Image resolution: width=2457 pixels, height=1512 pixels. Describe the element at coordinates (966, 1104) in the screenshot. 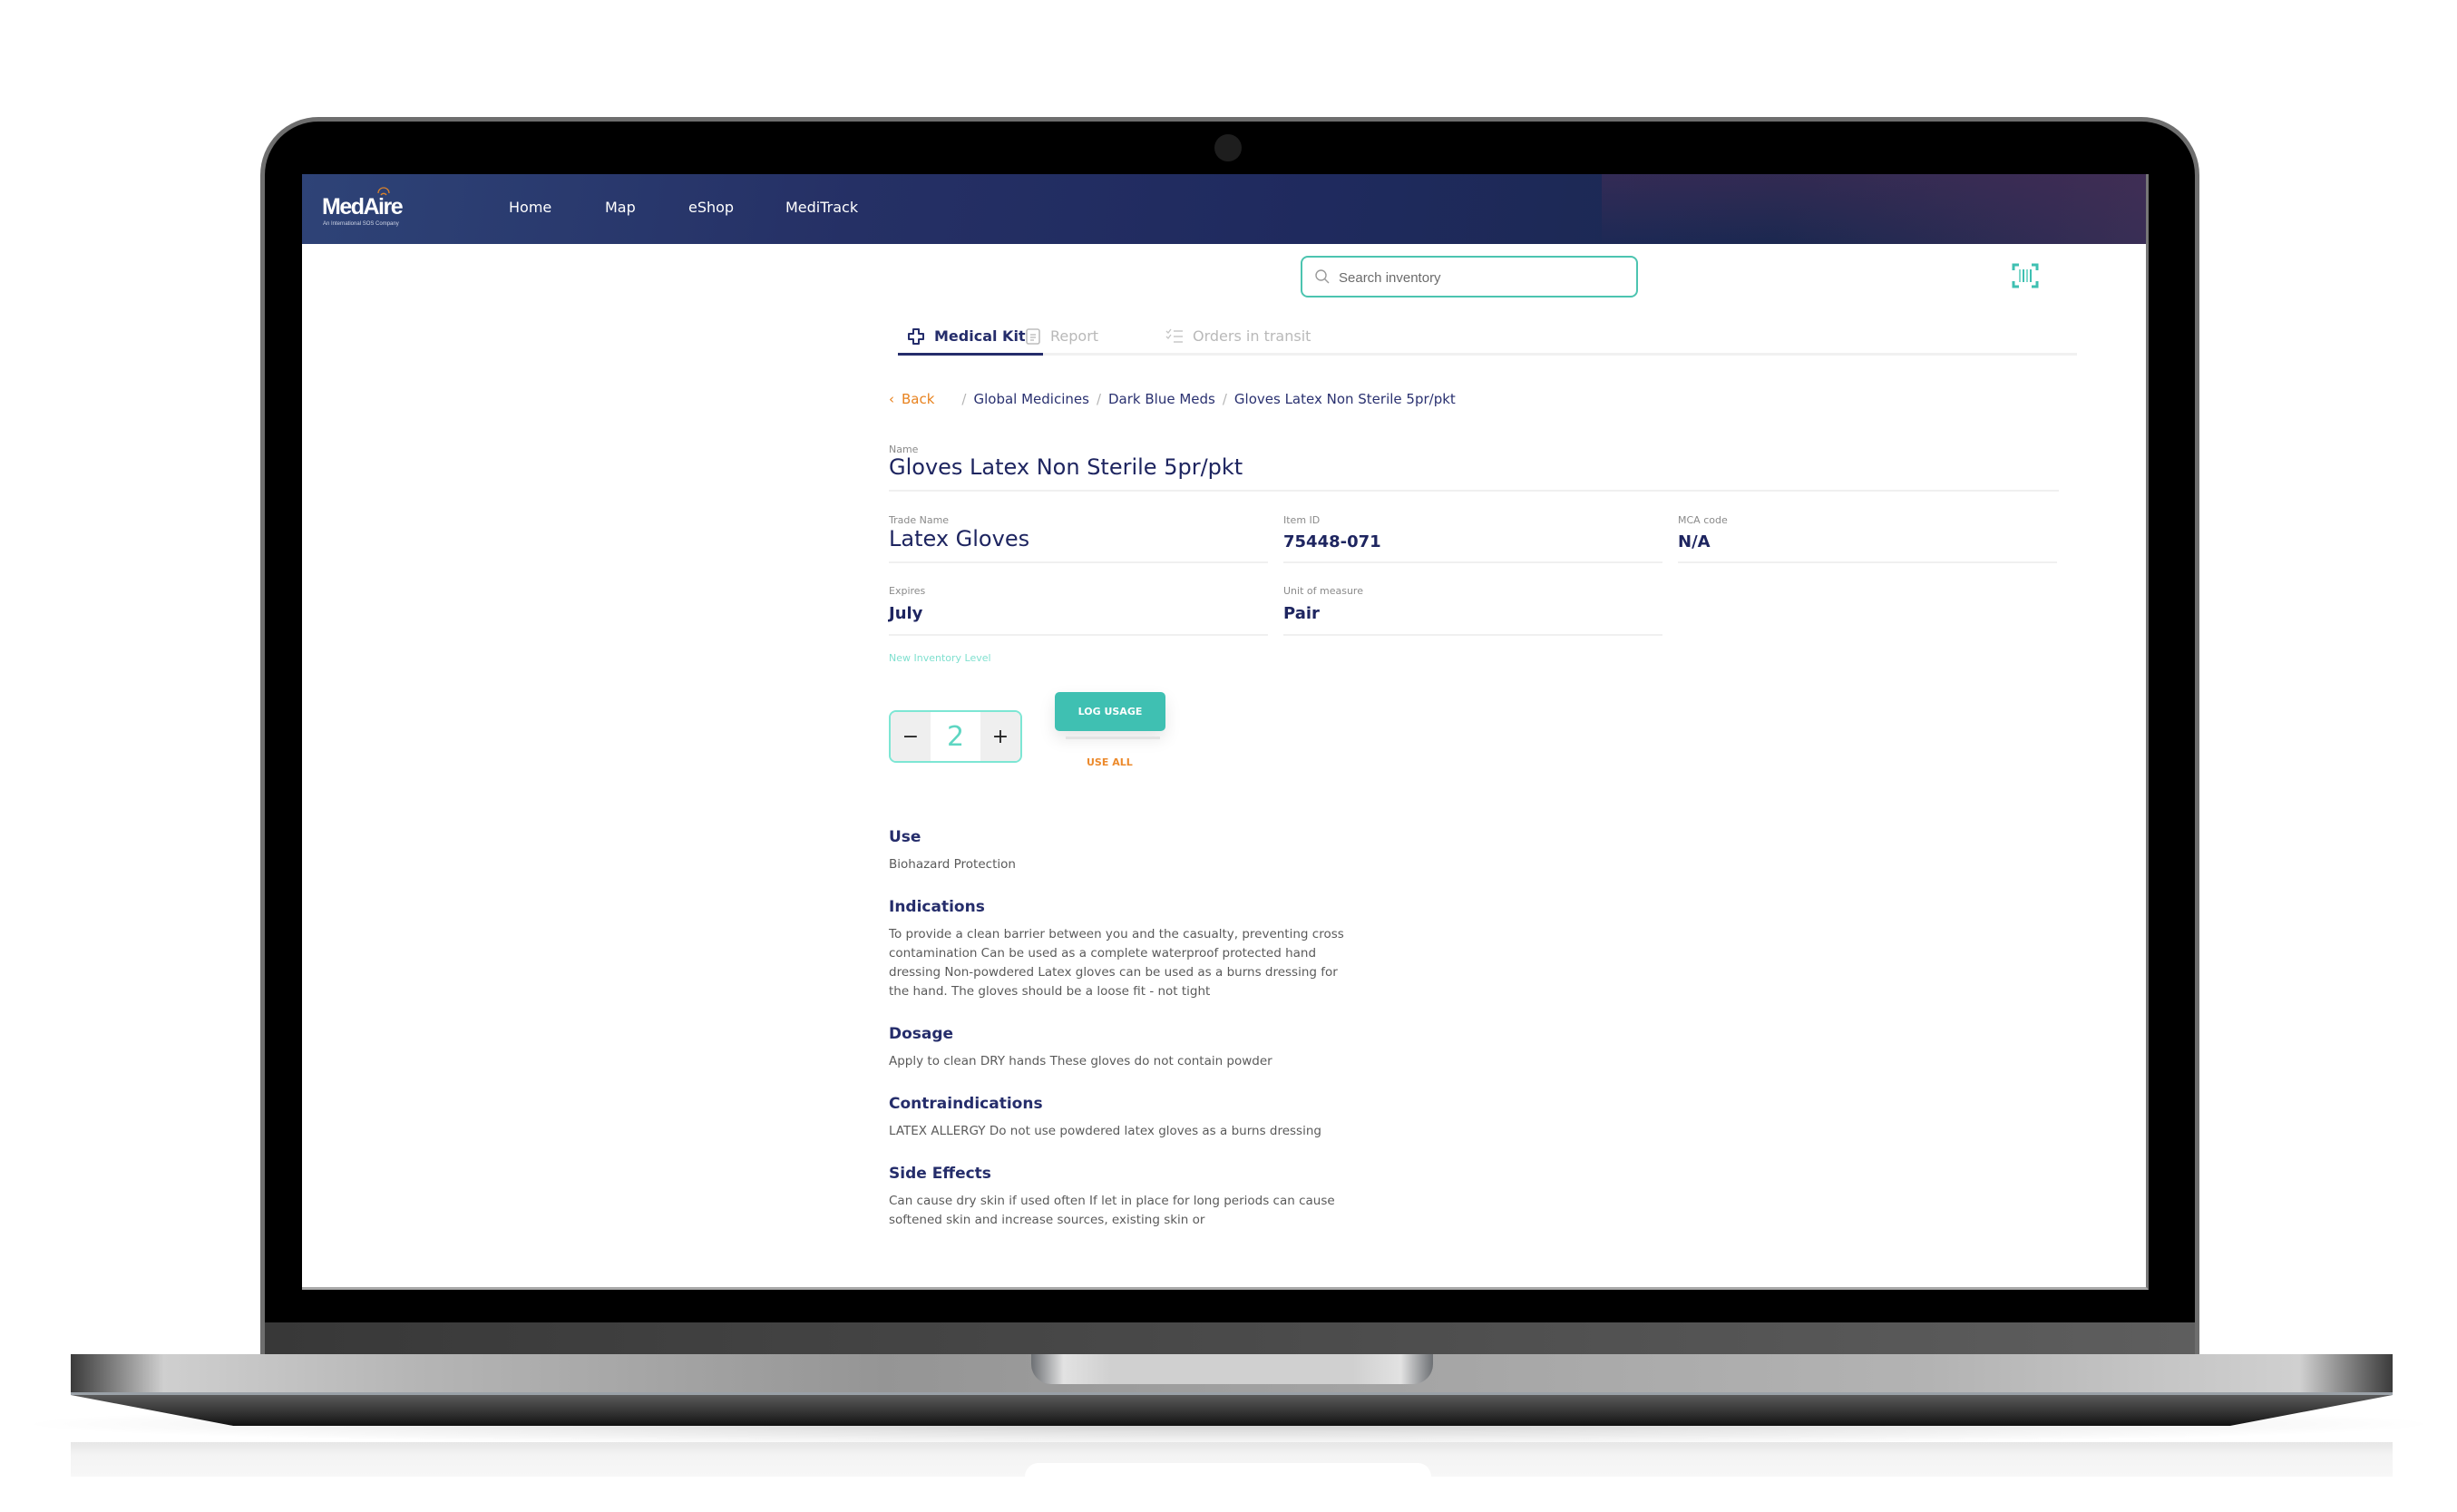

I see `section-title: Contraindications` at that location.